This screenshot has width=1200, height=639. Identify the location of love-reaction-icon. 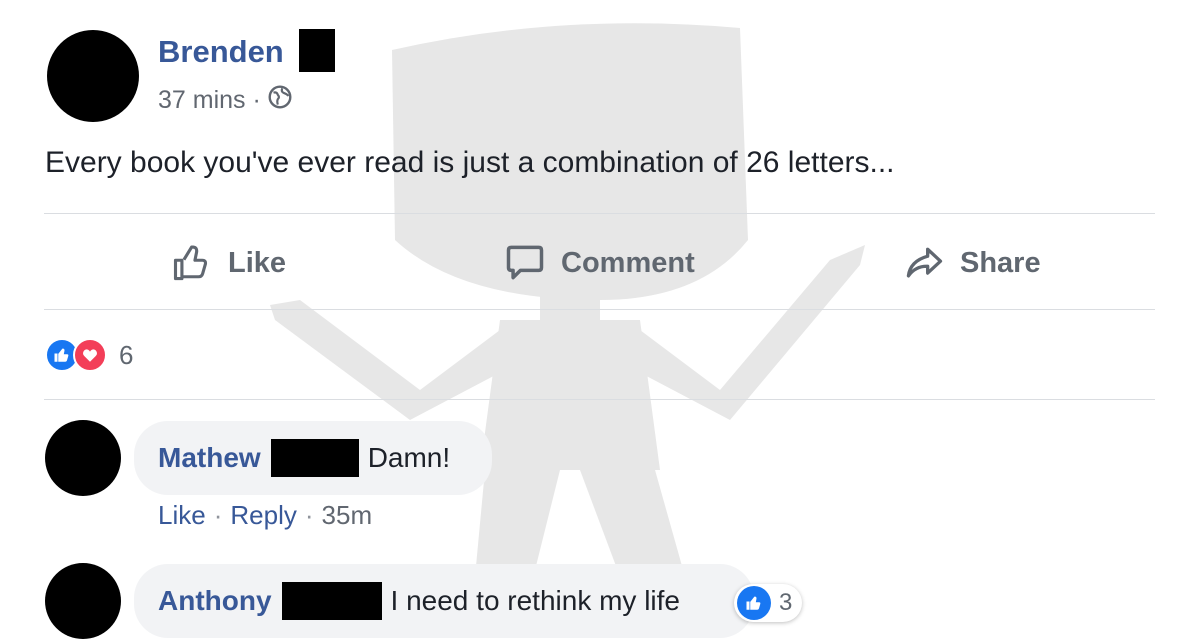
(90, 355).